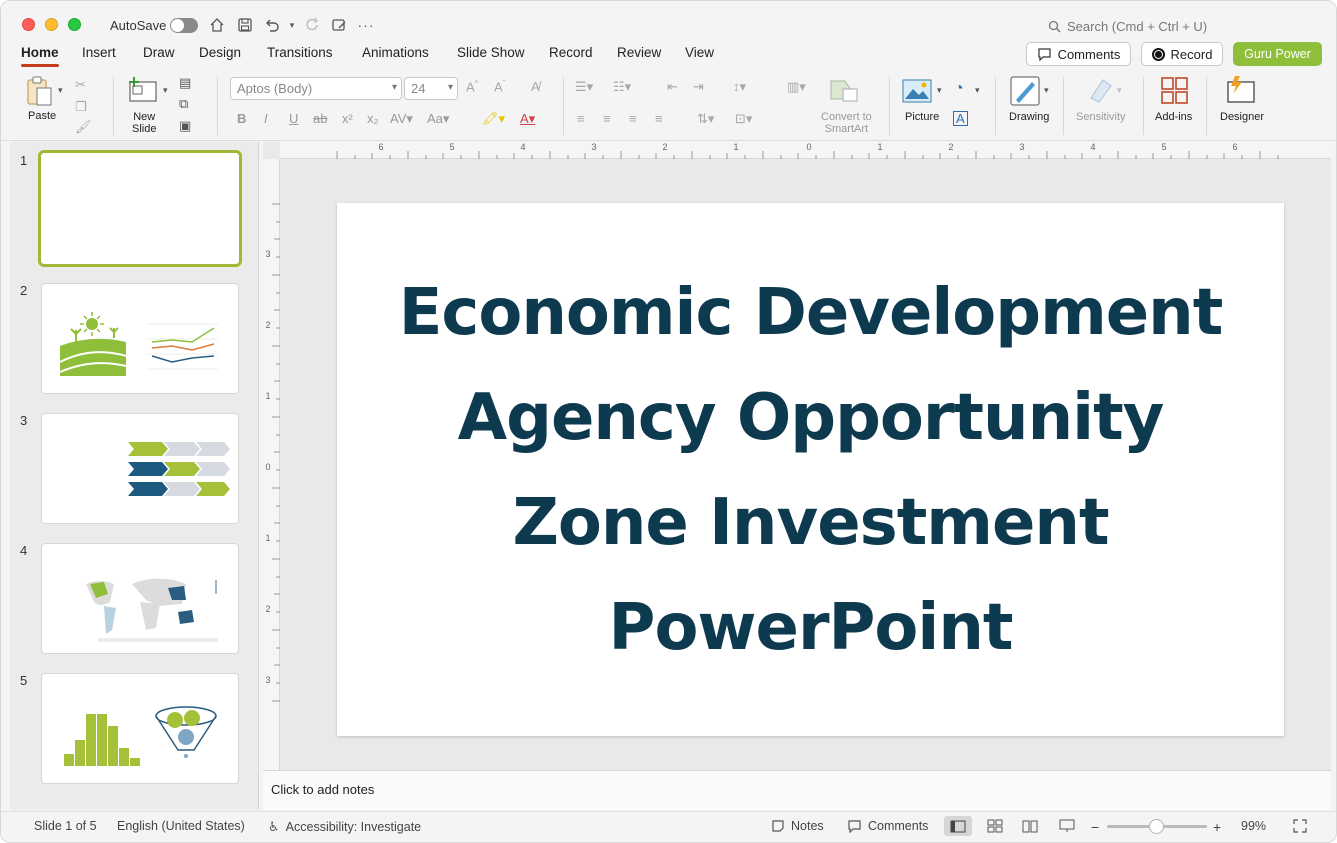  What do you see at coordinates (797, 790) in the screenshot?
I see `notes-pane: Click to add notes` at bounding box center [797, 790].